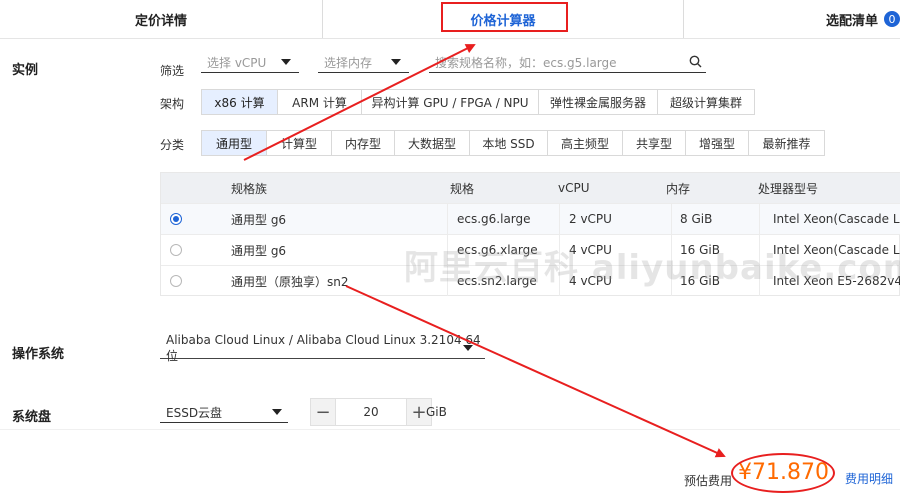 This screenshot has width=900, height=502. Describe the element at coordinates (239, 102) in the screenshot. I see `arch-option-x86: x86 计算` at that location.